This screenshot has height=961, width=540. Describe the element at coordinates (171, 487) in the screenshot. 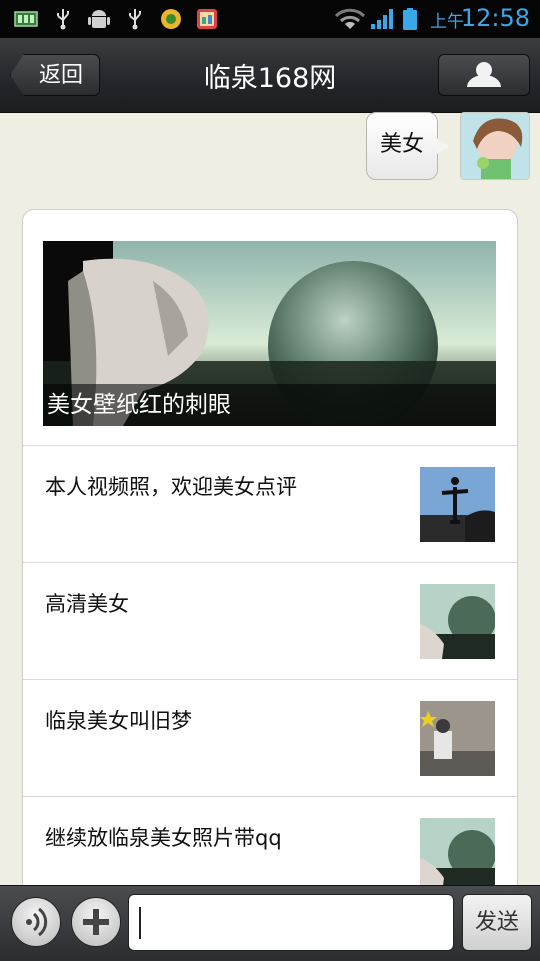

I see `news-item-title: 本人视频照，欢迎美女点评` at that location.